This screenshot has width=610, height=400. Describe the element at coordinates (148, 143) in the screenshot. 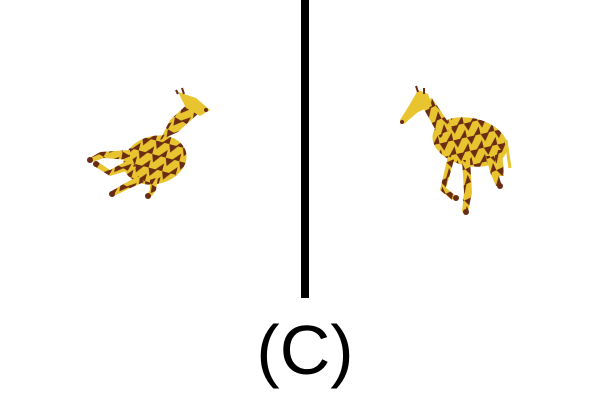

I see `giraffe-lying-icon` at that location.